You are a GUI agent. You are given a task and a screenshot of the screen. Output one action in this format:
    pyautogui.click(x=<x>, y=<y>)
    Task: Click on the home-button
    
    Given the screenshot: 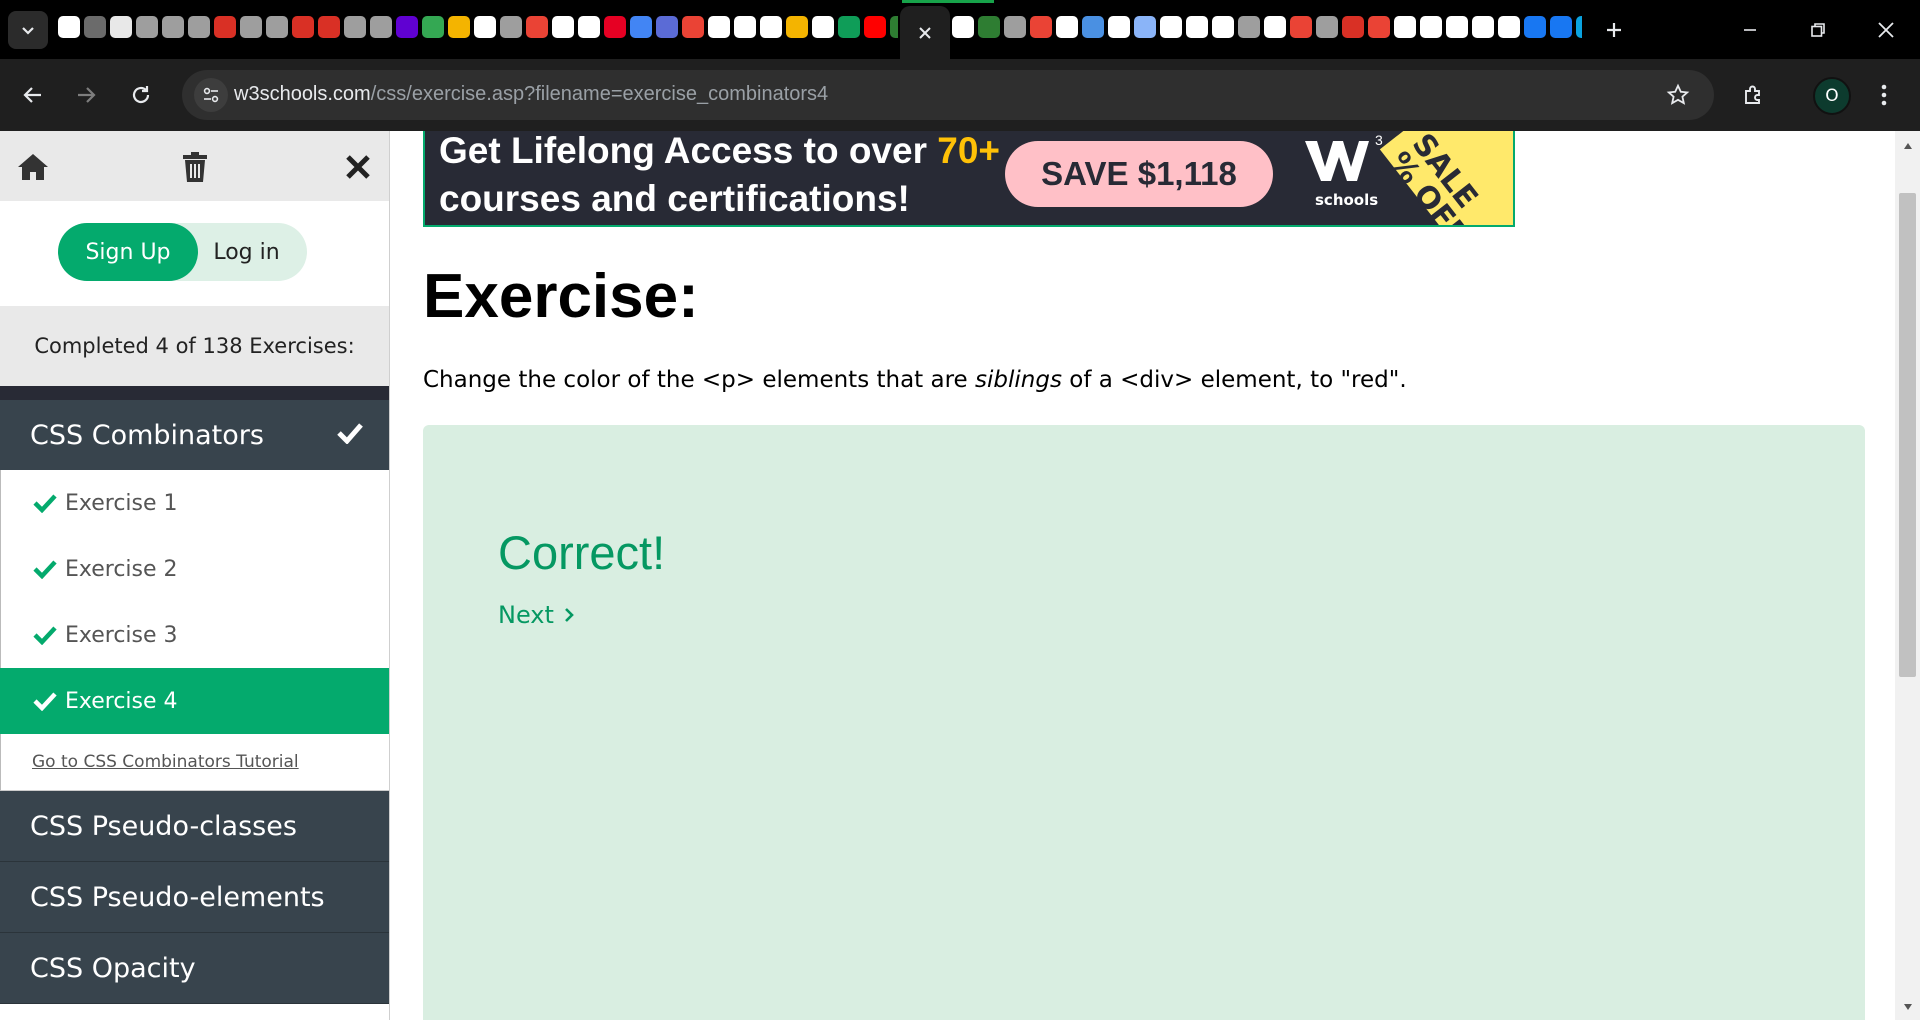 What is the action you would take?
    pyautogui.click(x=33, y=167)
    